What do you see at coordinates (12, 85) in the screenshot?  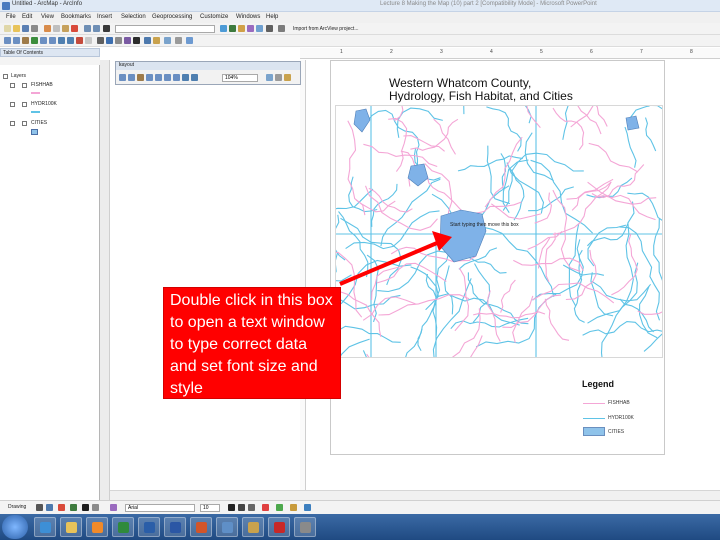 I see `fishhab-checkbox` at bounding box center [12, 85].